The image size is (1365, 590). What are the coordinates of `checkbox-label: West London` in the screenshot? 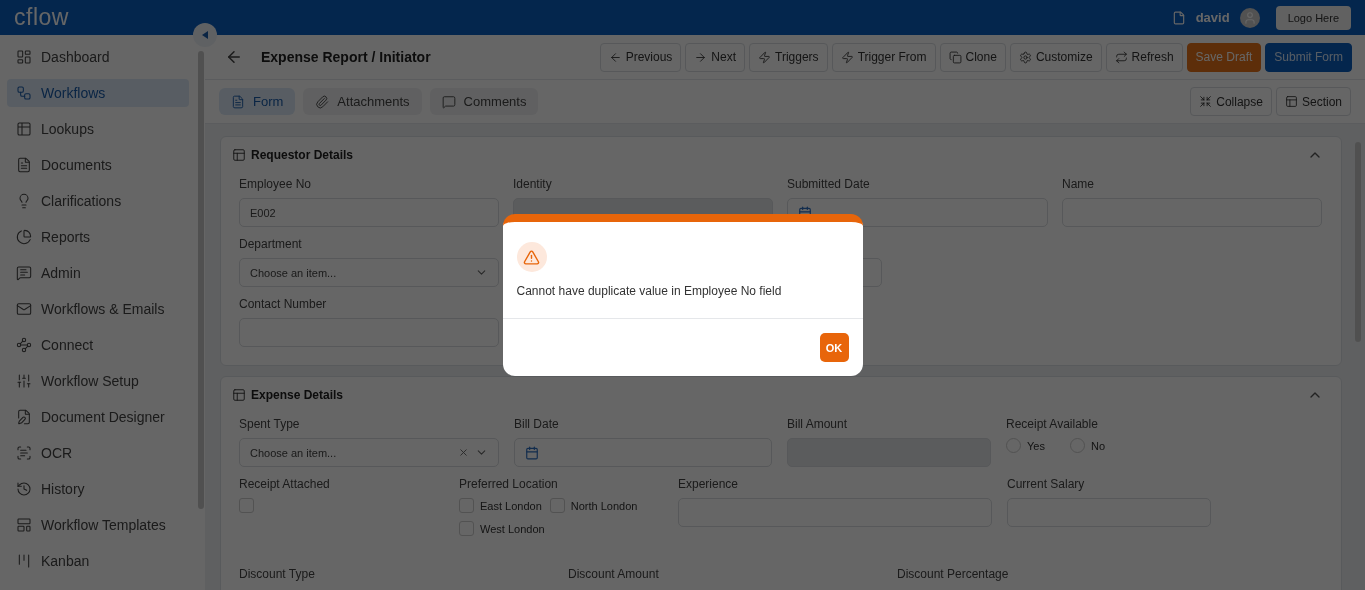 It's located at (512, 528).